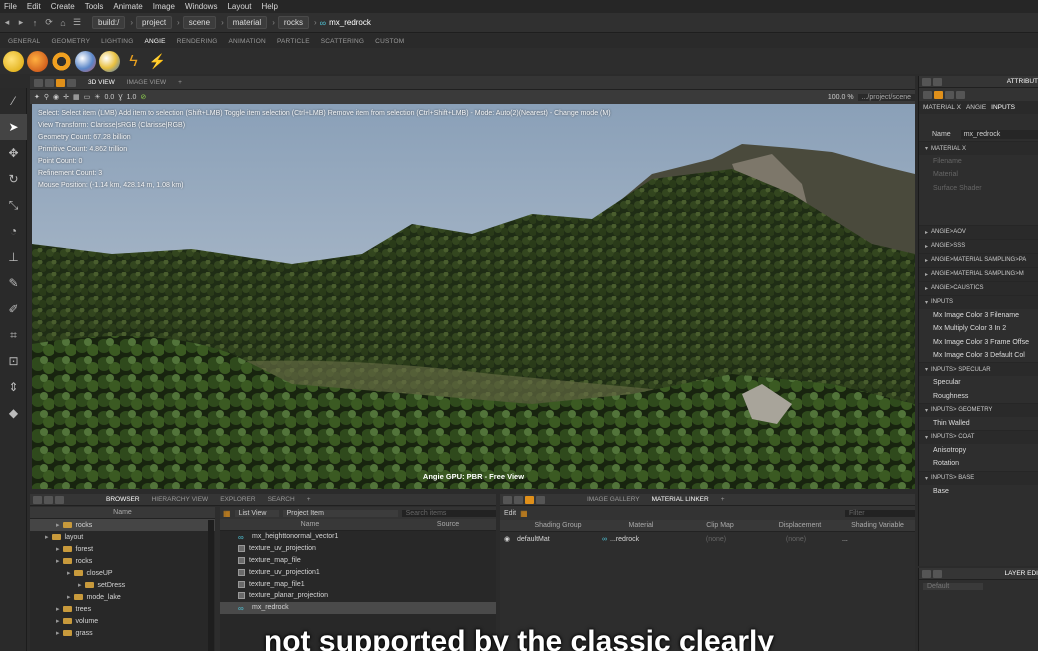 This screenshot has height=651, width=1038. Describe the element at coordinates (978, 382) in the screenshot. I see `attr-row: Specular` at that location.